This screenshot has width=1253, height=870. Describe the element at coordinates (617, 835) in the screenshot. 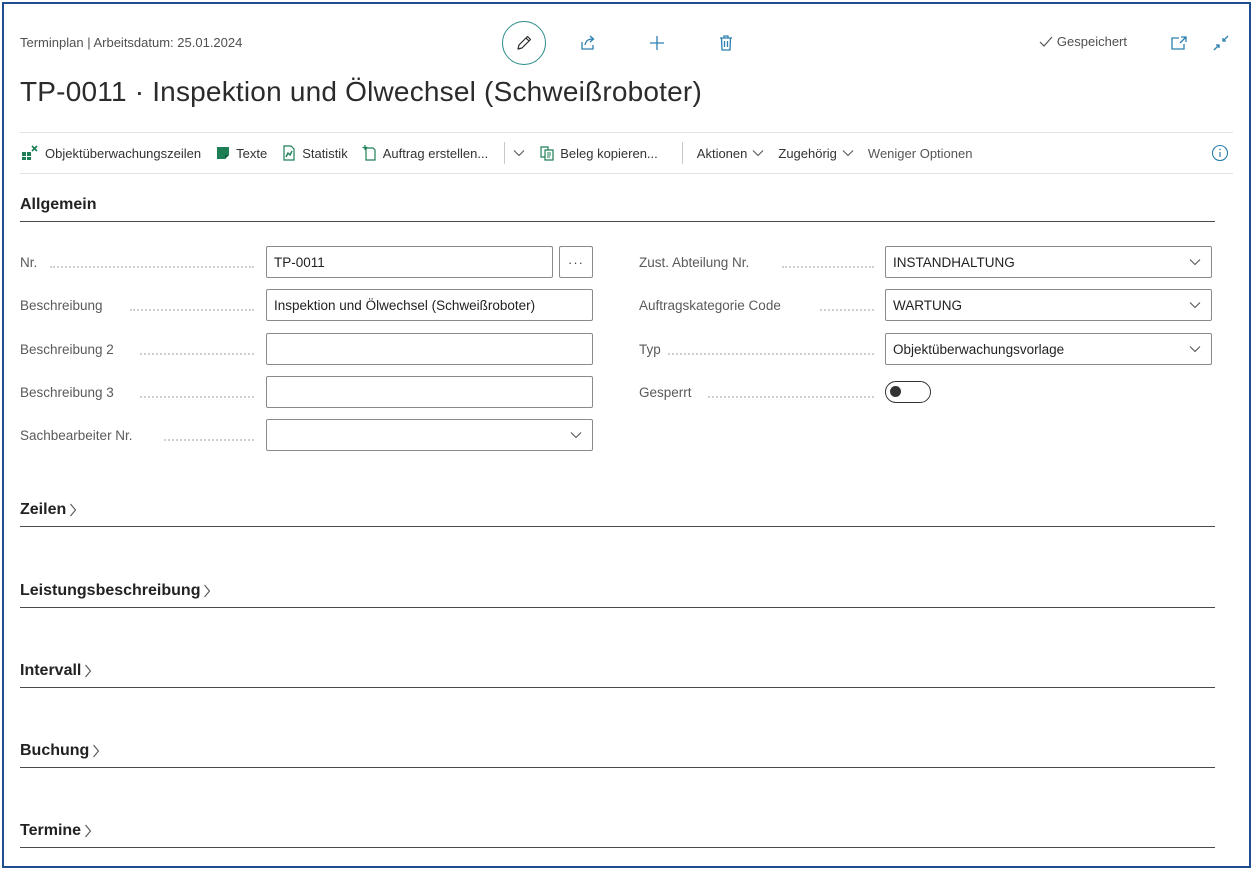

I see `section-termine: Termine` at that location.